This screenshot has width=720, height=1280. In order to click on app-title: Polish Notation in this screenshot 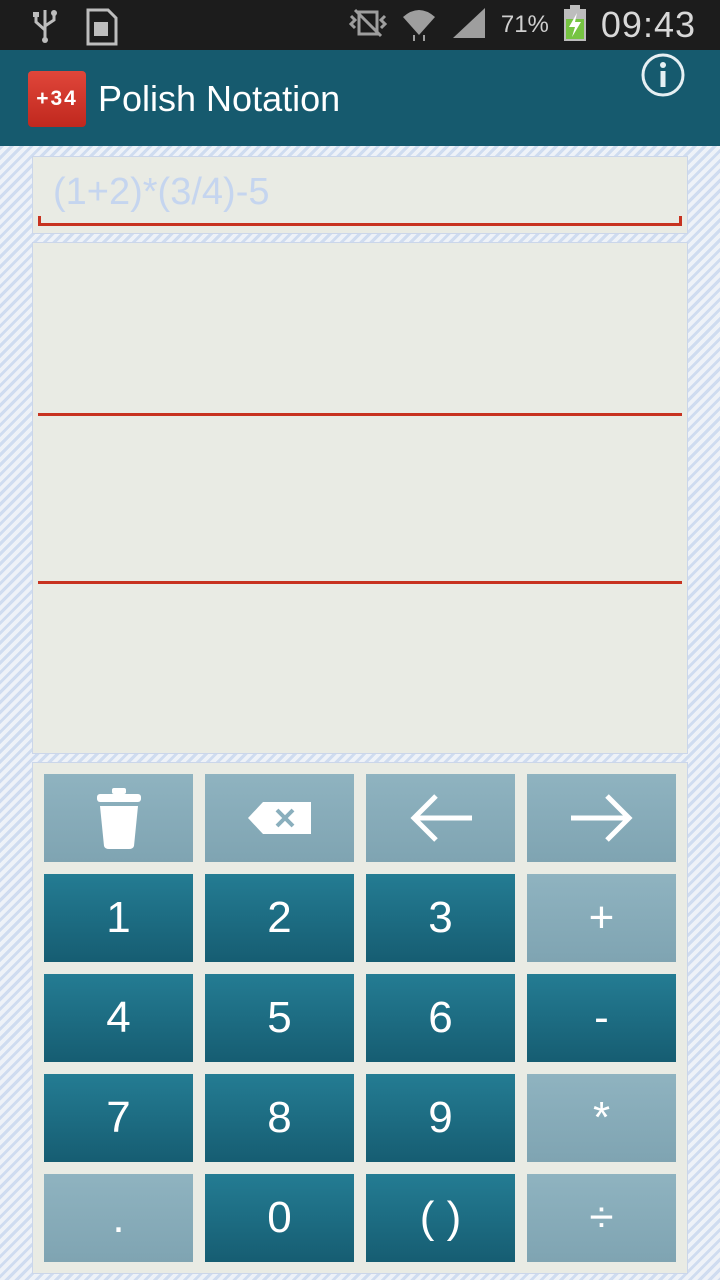, I will do `click(219, 98)`.